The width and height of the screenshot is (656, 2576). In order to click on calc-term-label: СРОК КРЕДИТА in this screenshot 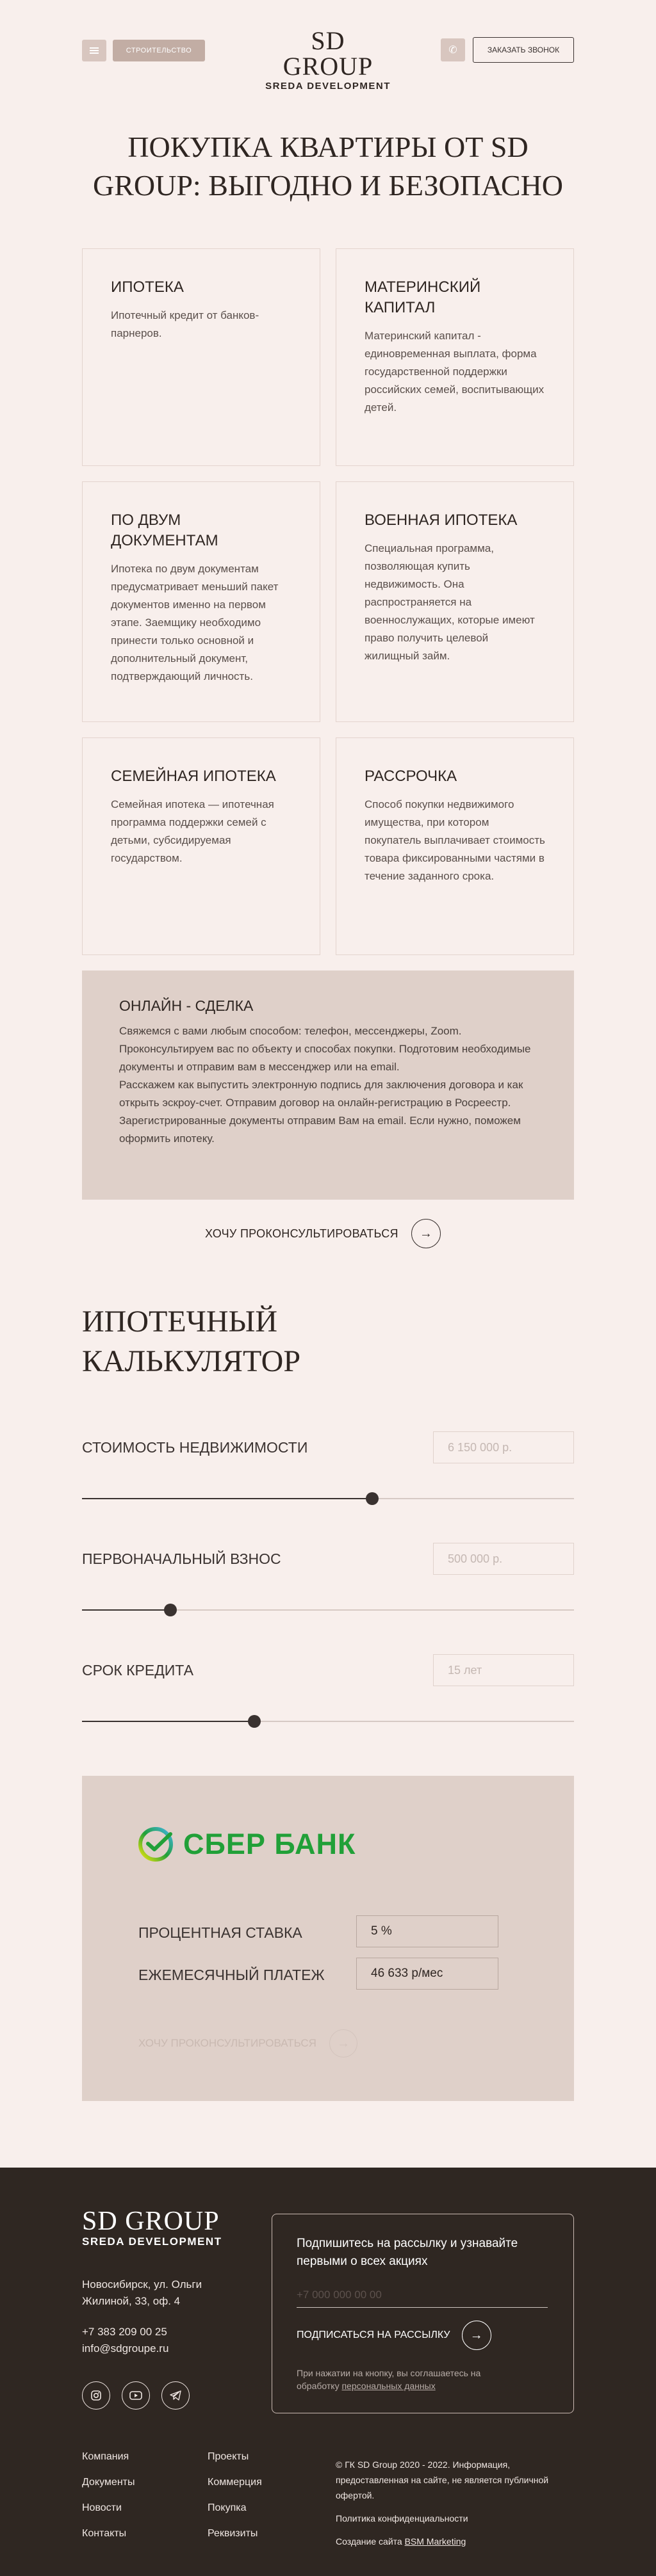, I will do `click(137, 1670)`.